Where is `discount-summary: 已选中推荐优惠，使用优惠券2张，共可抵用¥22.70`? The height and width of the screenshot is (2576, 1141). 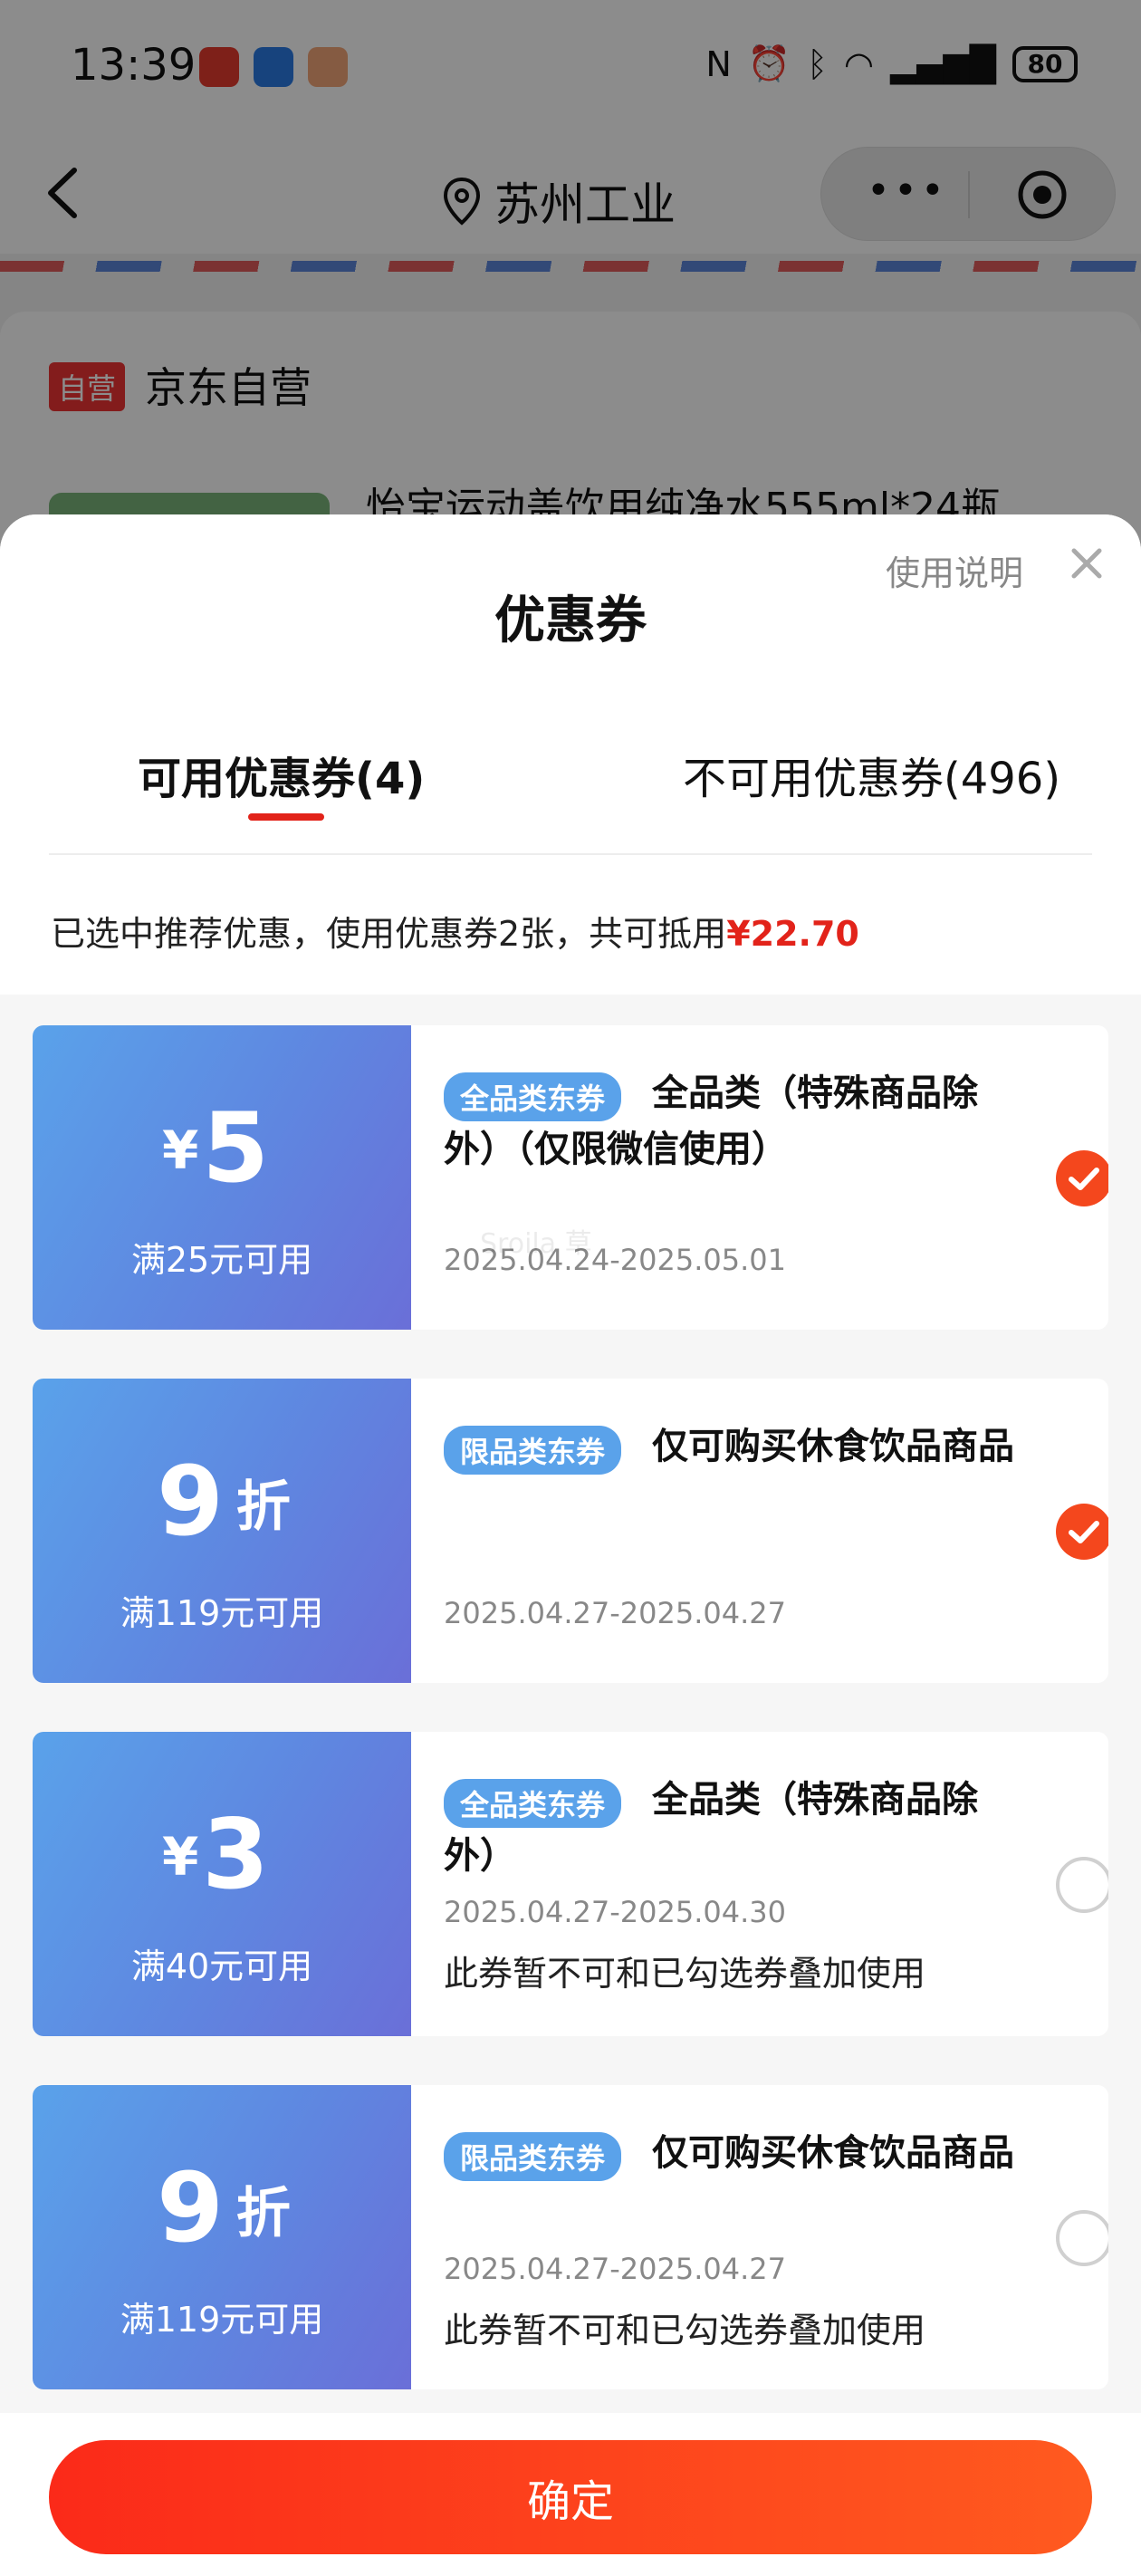
discount-summary: 已选中推荐优惠，使用优惠券2张，共可抵用¥22.70 is located at coordinates (455, 931).